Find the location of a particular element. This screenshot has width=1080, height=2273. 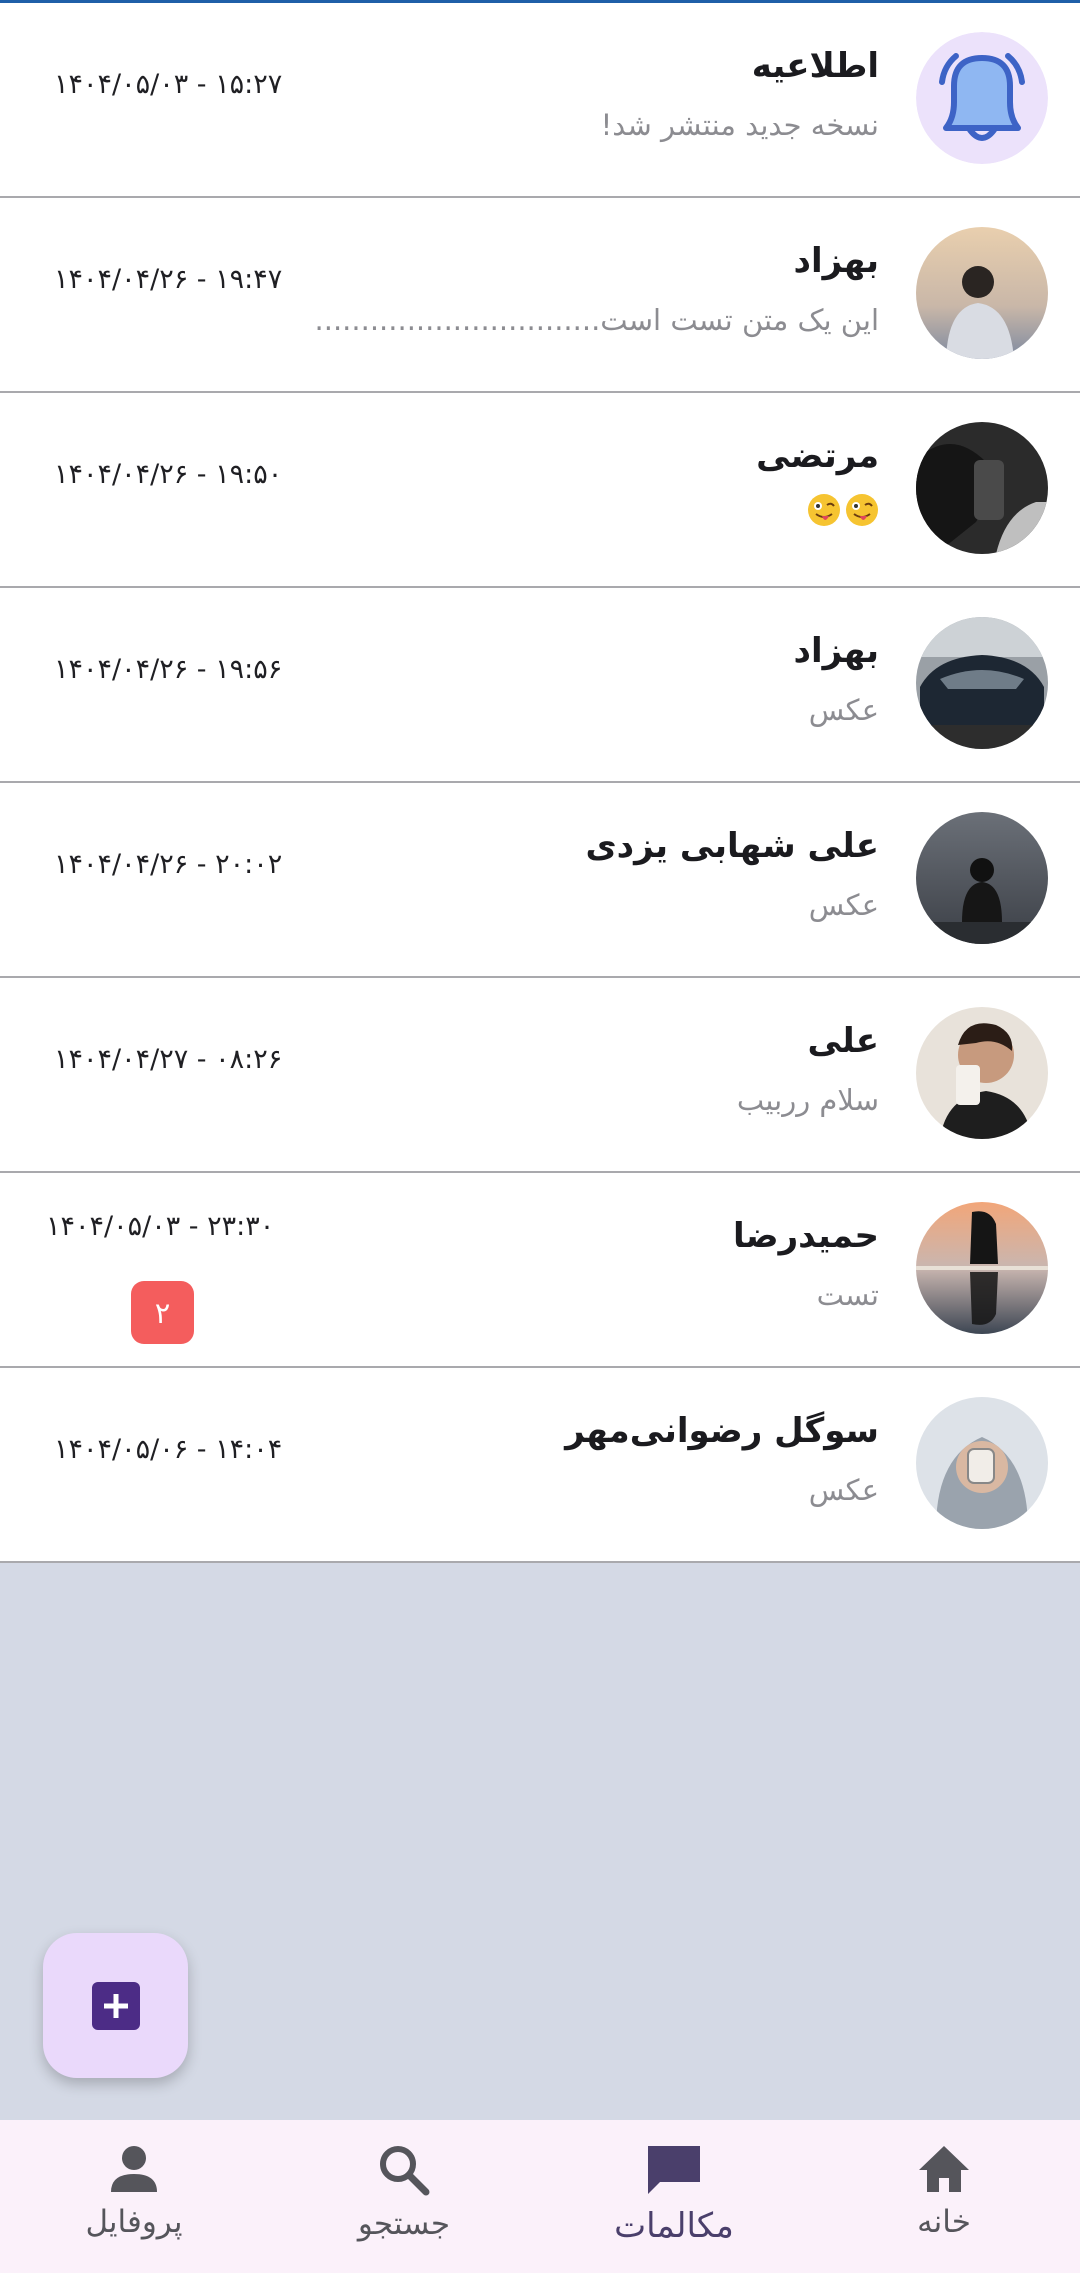

conversation-time: ۱۴۰۴/۰۴/۲۶ - ۱۹:۵۶ is located at coordinates (168, 669).